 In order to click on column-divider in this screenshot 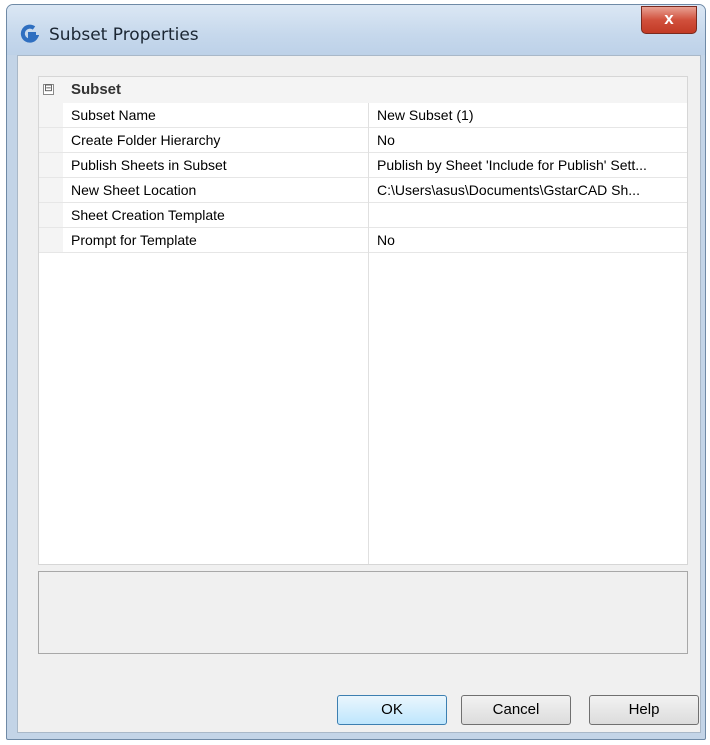, I will do `click(368, 333)`.